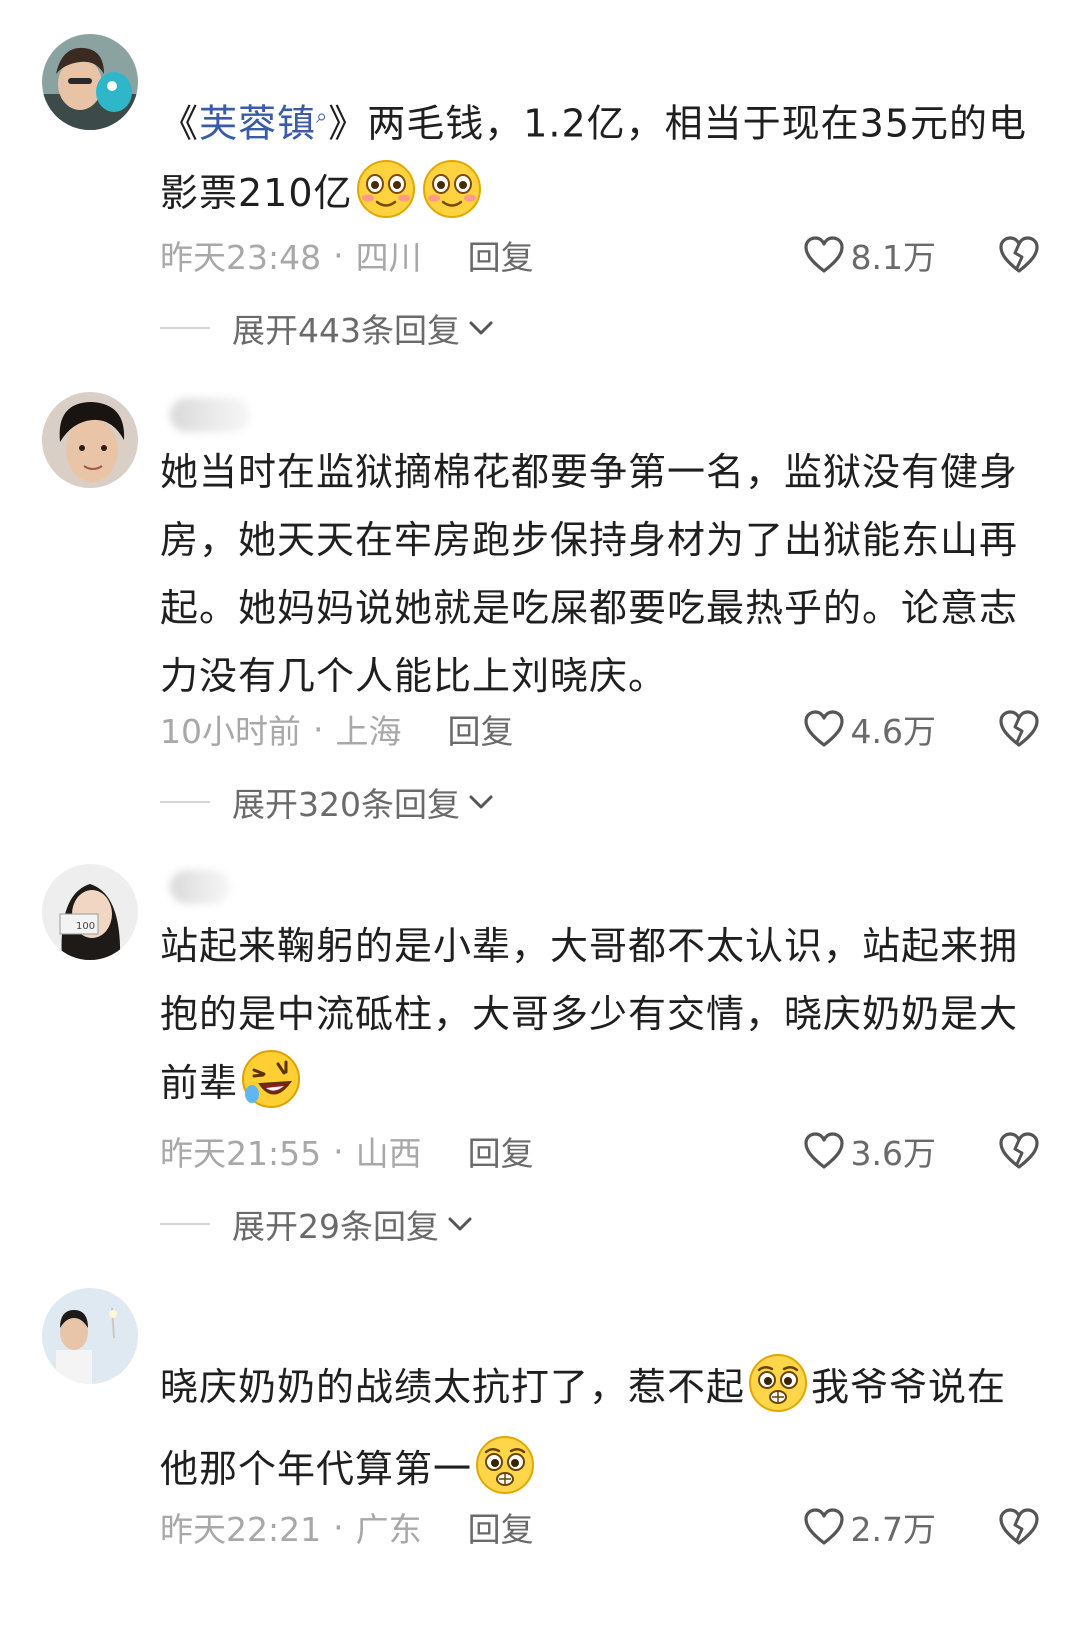  What do you see at coordinates (180, 123) in the screenshot?
I see `comment-text-part: 《` at bounding box center [180, 123].